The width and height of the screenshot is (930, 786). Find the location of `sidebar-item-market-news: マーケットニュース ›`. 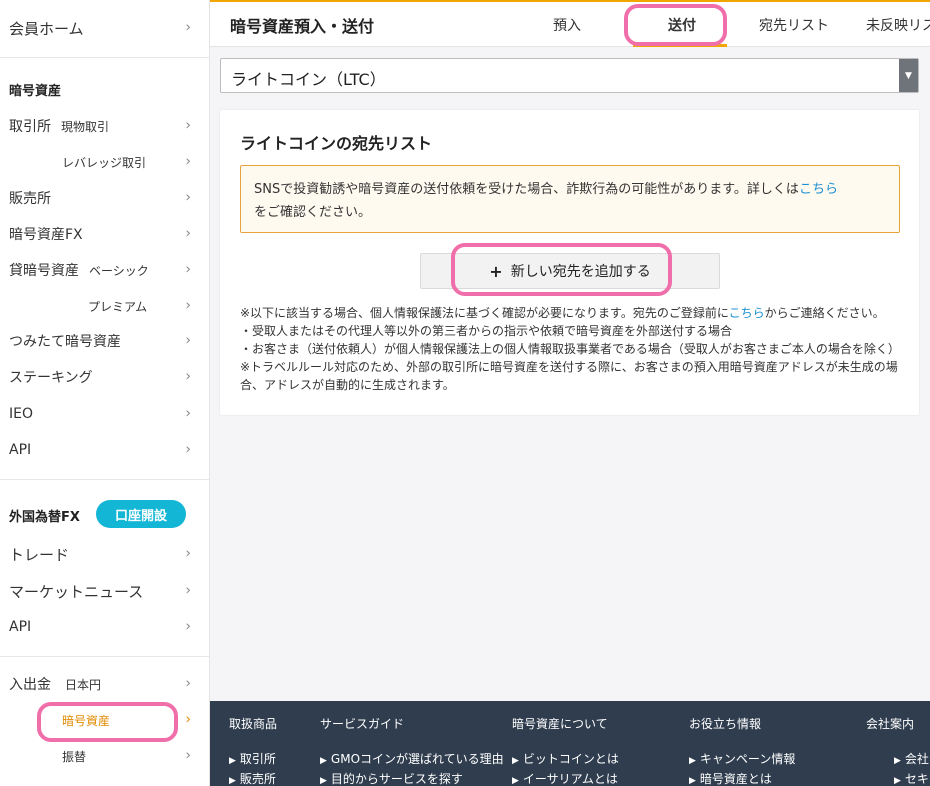

sidebar-item-market-news: マーケットニュース › is located at coordinates (104, 591).